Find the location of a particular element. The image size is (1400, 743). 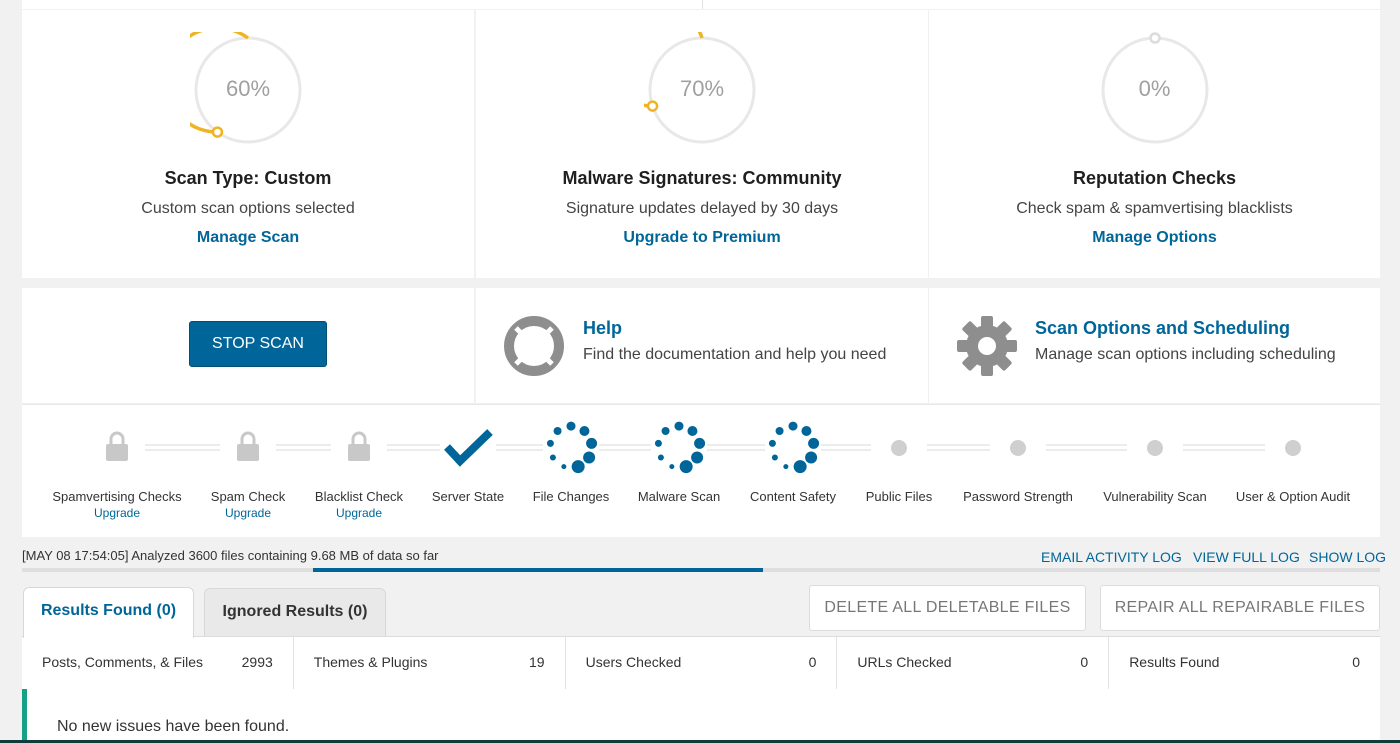

show-log-link: SHOW LOG is located at coordinates (1347, 557).